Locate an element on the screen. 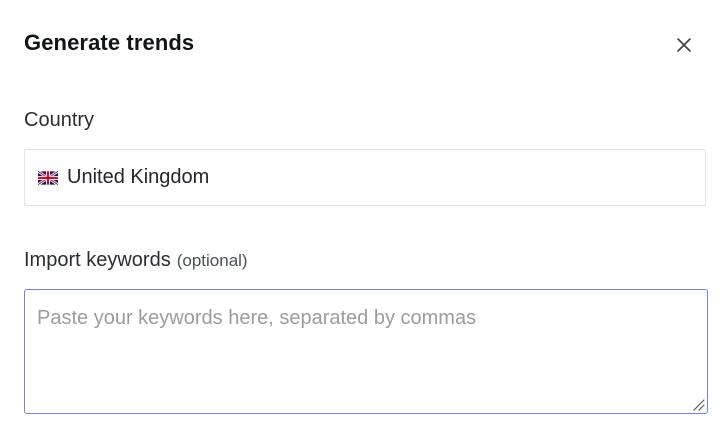 The width and height of the screenshot is (726, 434). close-icon is located at coordinates (684, 45).